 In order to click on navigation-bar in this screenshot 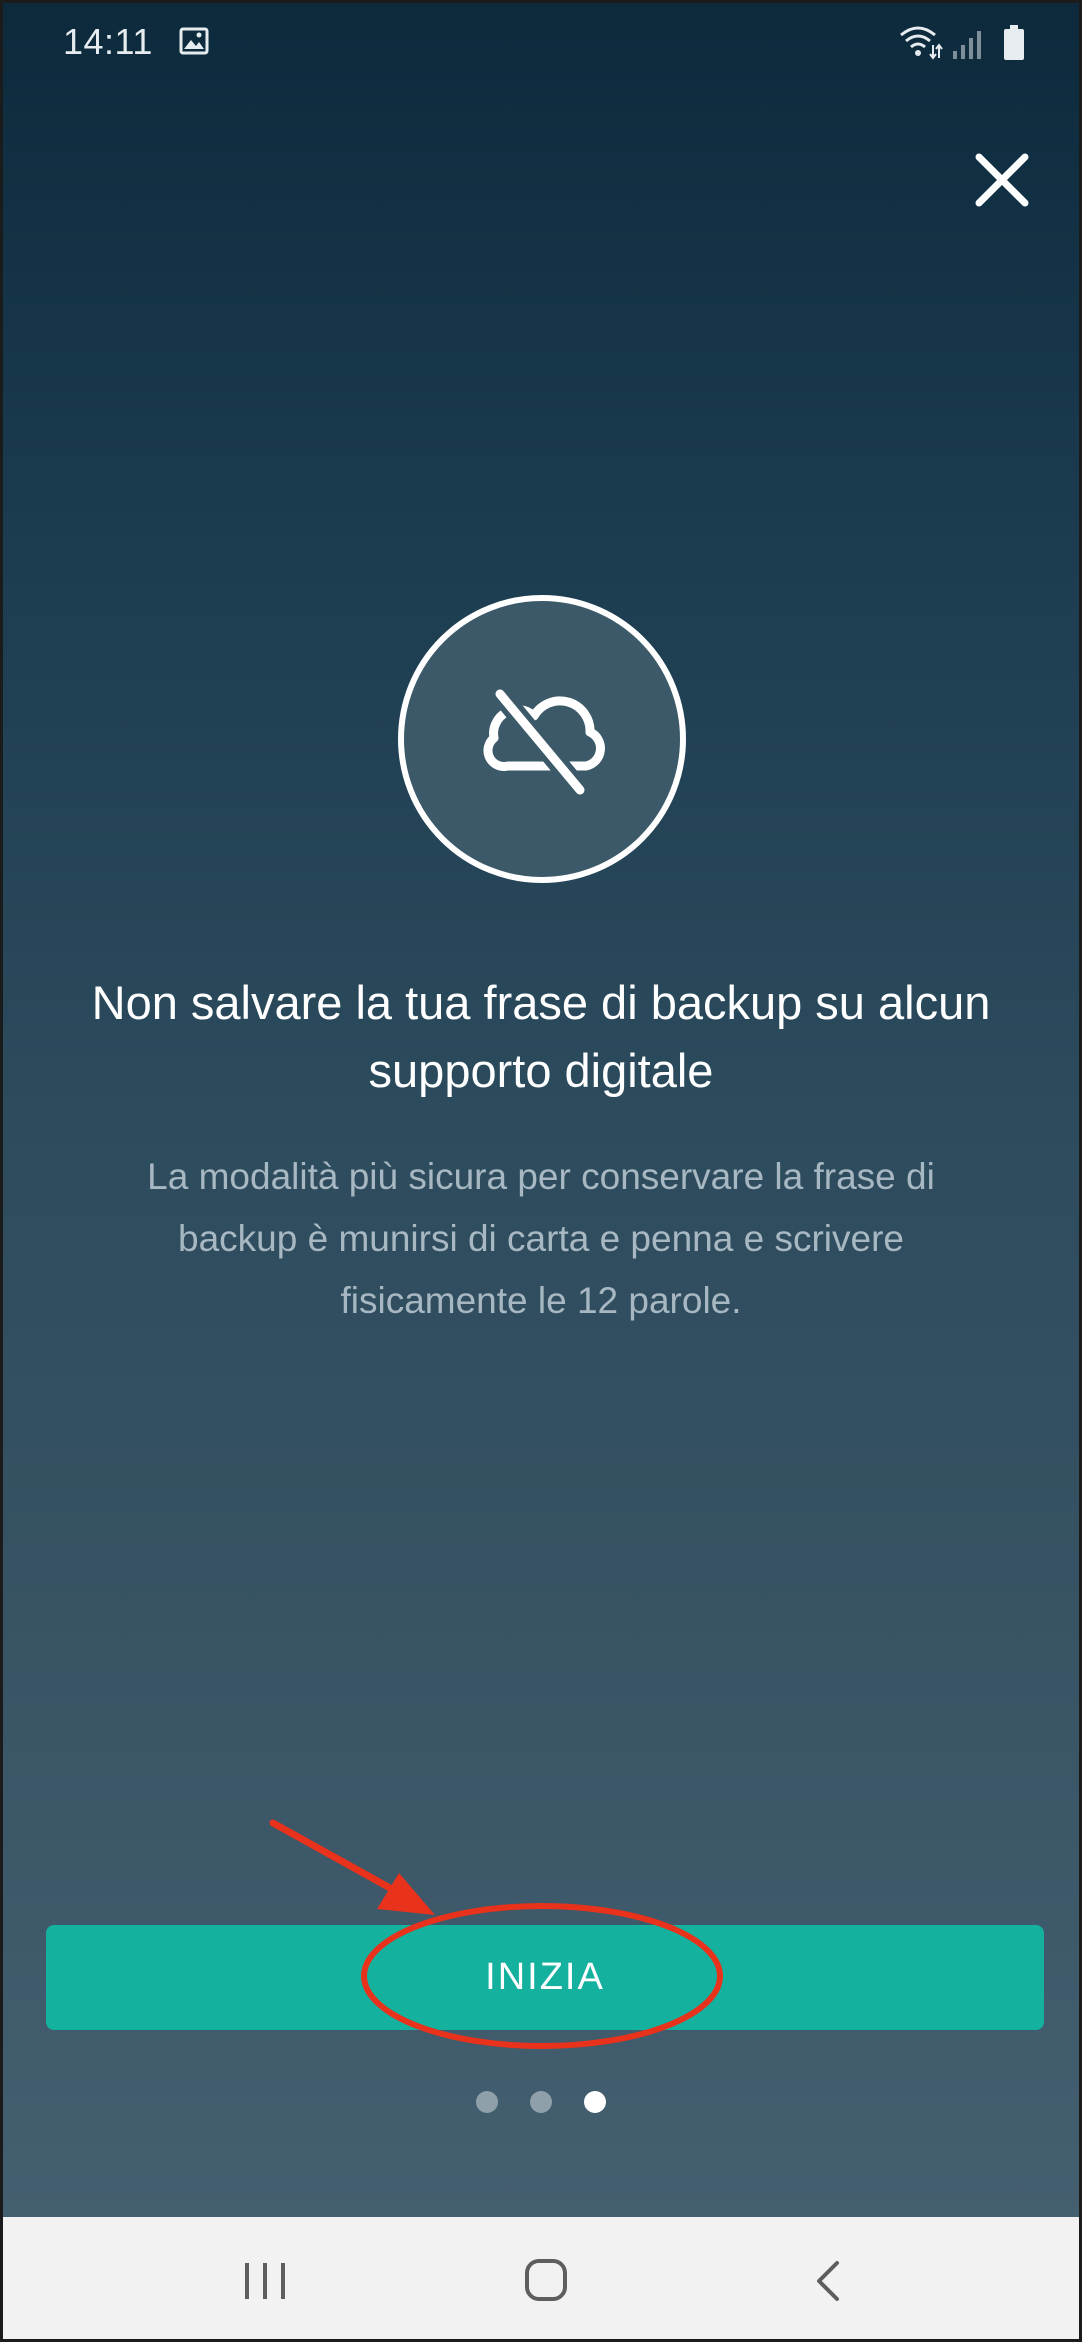, I will do `click(541, 2278)`.